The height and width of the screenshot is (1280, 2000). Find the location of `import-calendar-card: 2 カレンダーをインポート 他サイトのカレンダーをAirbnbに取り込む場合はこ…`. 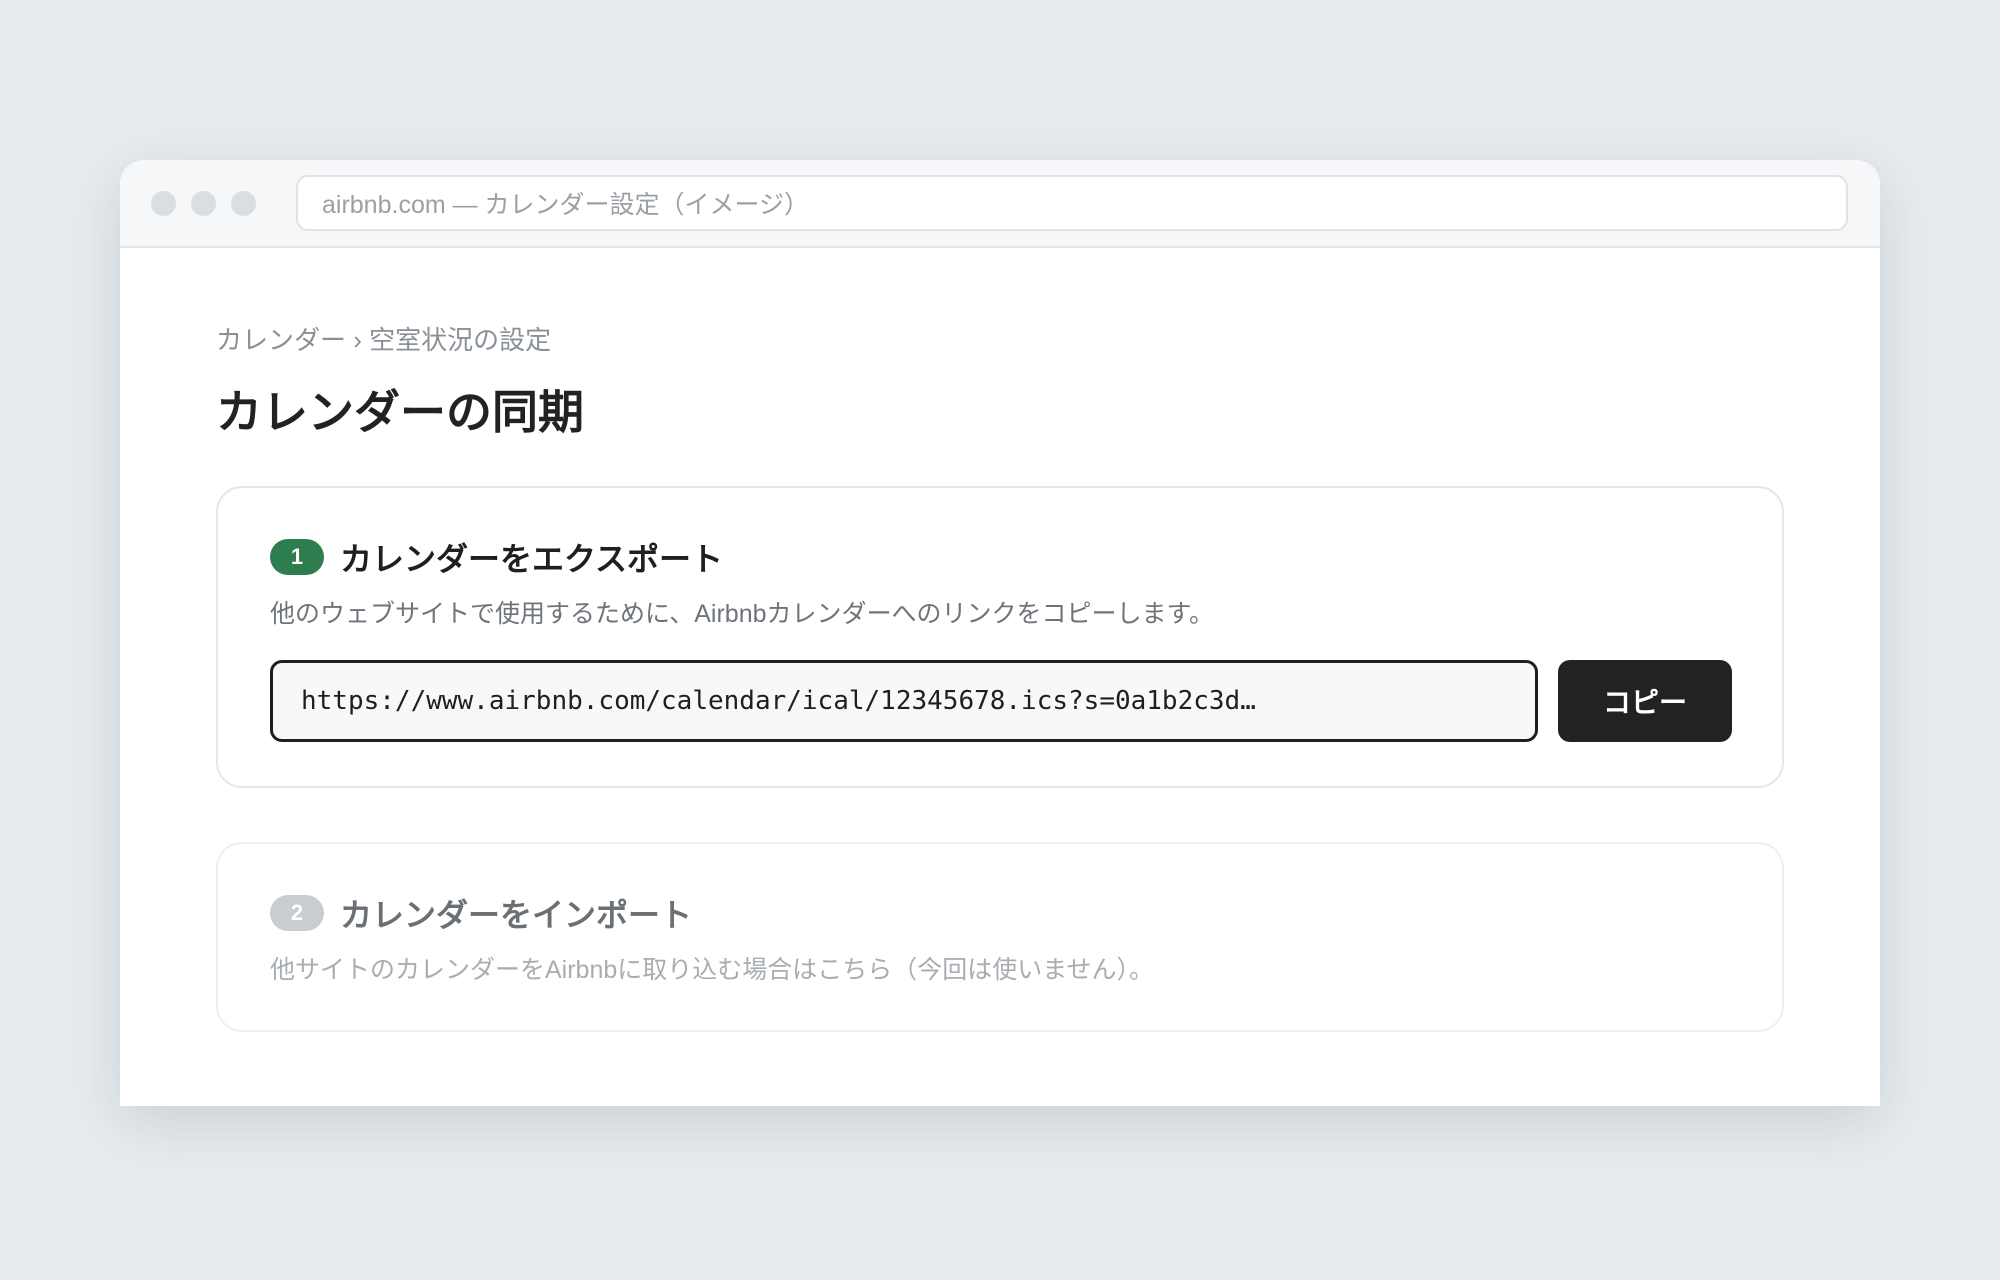

import-calendar-card: 2 カレンダーをインポート 他サイトのカレンダーをAirbnbに取り込む場合はこ… is located at coordinates (1000, 937).